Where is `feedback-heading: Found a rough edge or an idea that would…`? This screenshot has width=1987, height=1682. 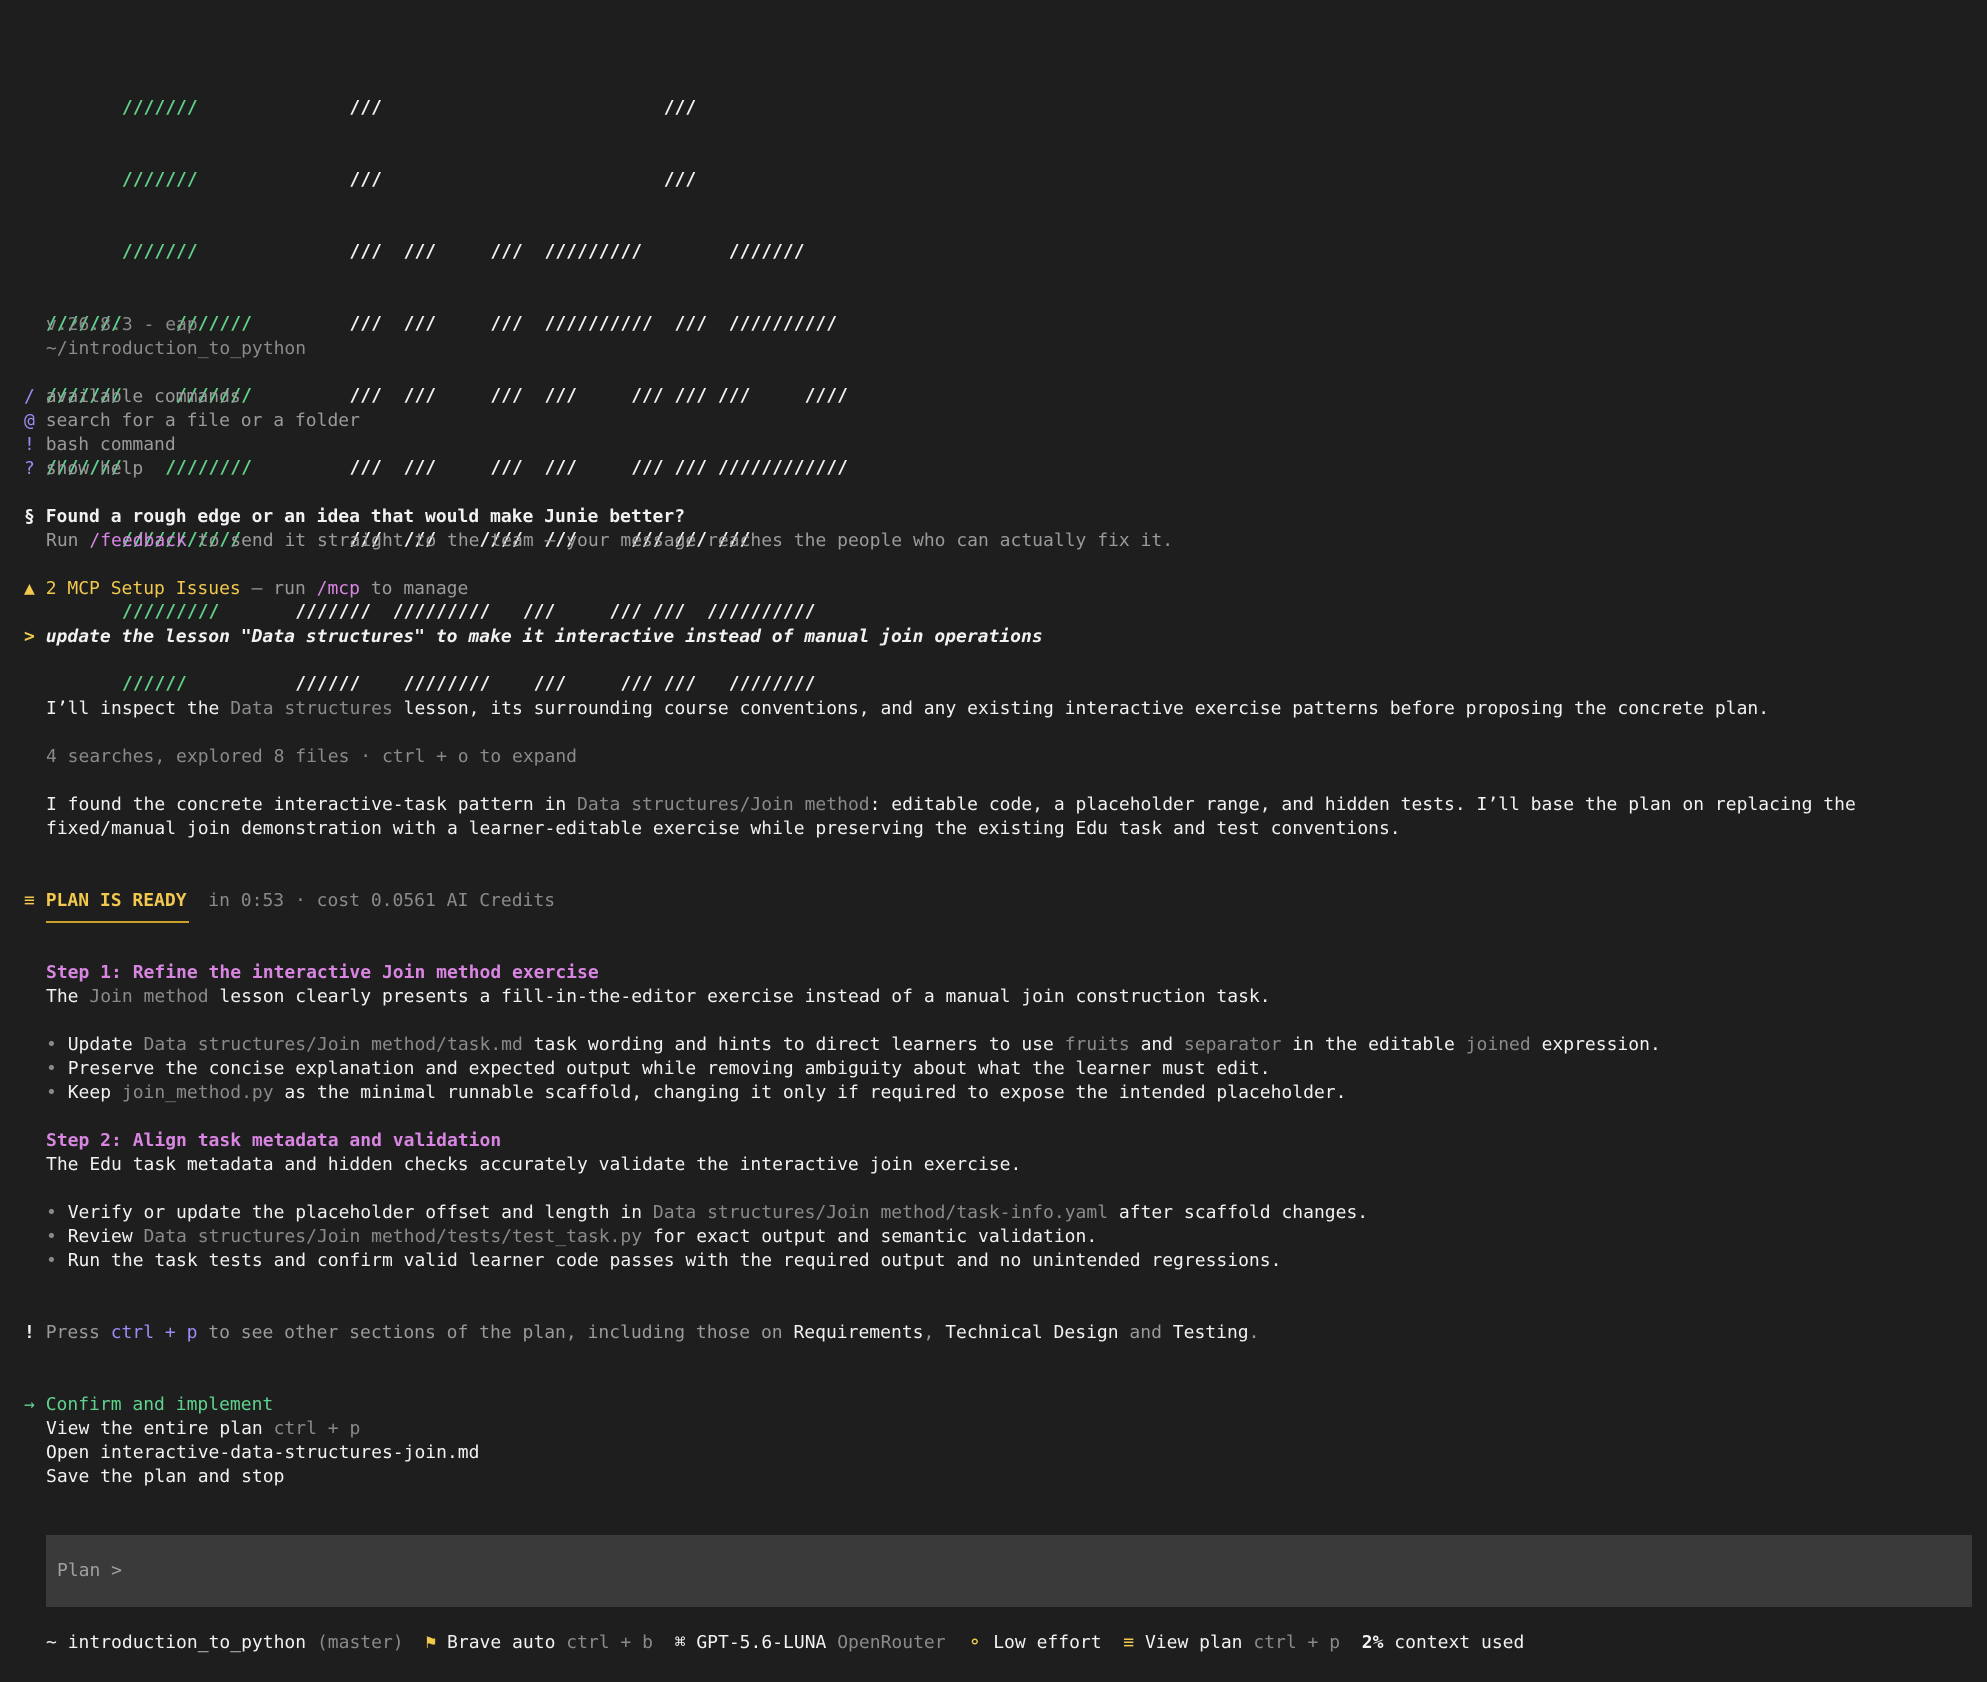
feedback-heading: Found a rough edge or an idea that would… is located at coordinates (365, 516).